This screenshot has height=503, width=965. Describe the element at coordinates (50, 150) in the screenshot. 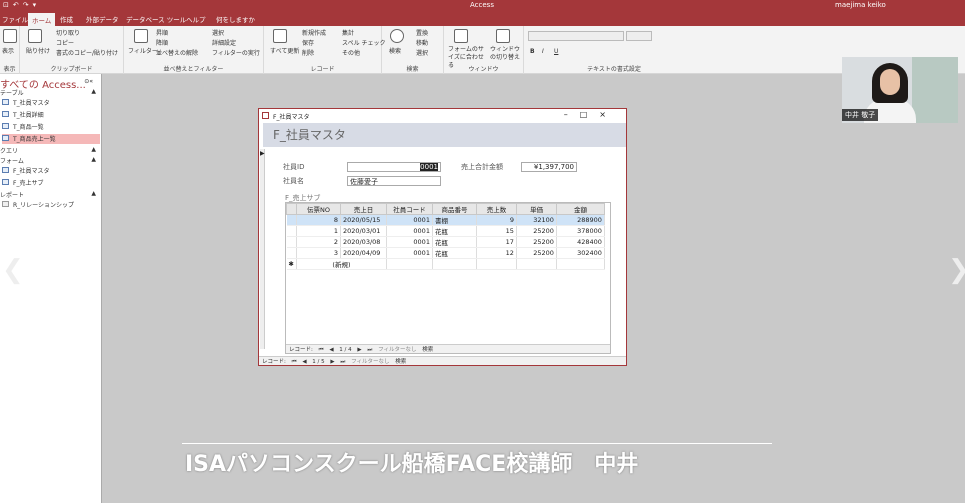

I see `nav-section-queries: クエリ ▲` at that location.